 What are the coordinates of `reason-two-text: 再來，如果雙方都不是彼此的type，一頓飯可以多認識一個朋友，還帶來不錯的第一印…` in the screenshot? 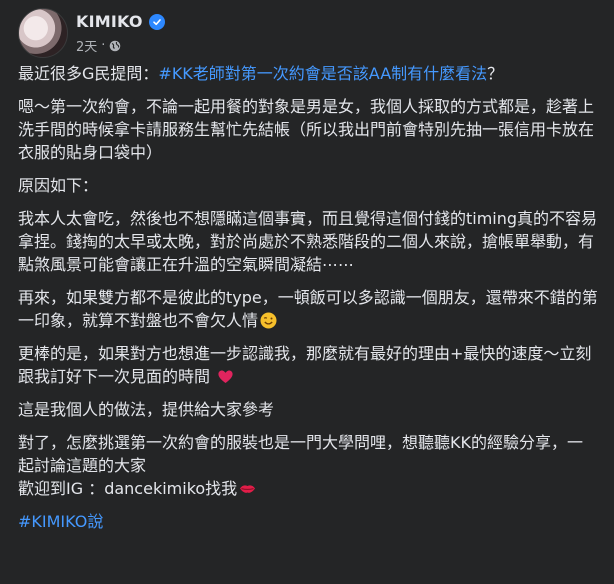 It's located at (308, 309).